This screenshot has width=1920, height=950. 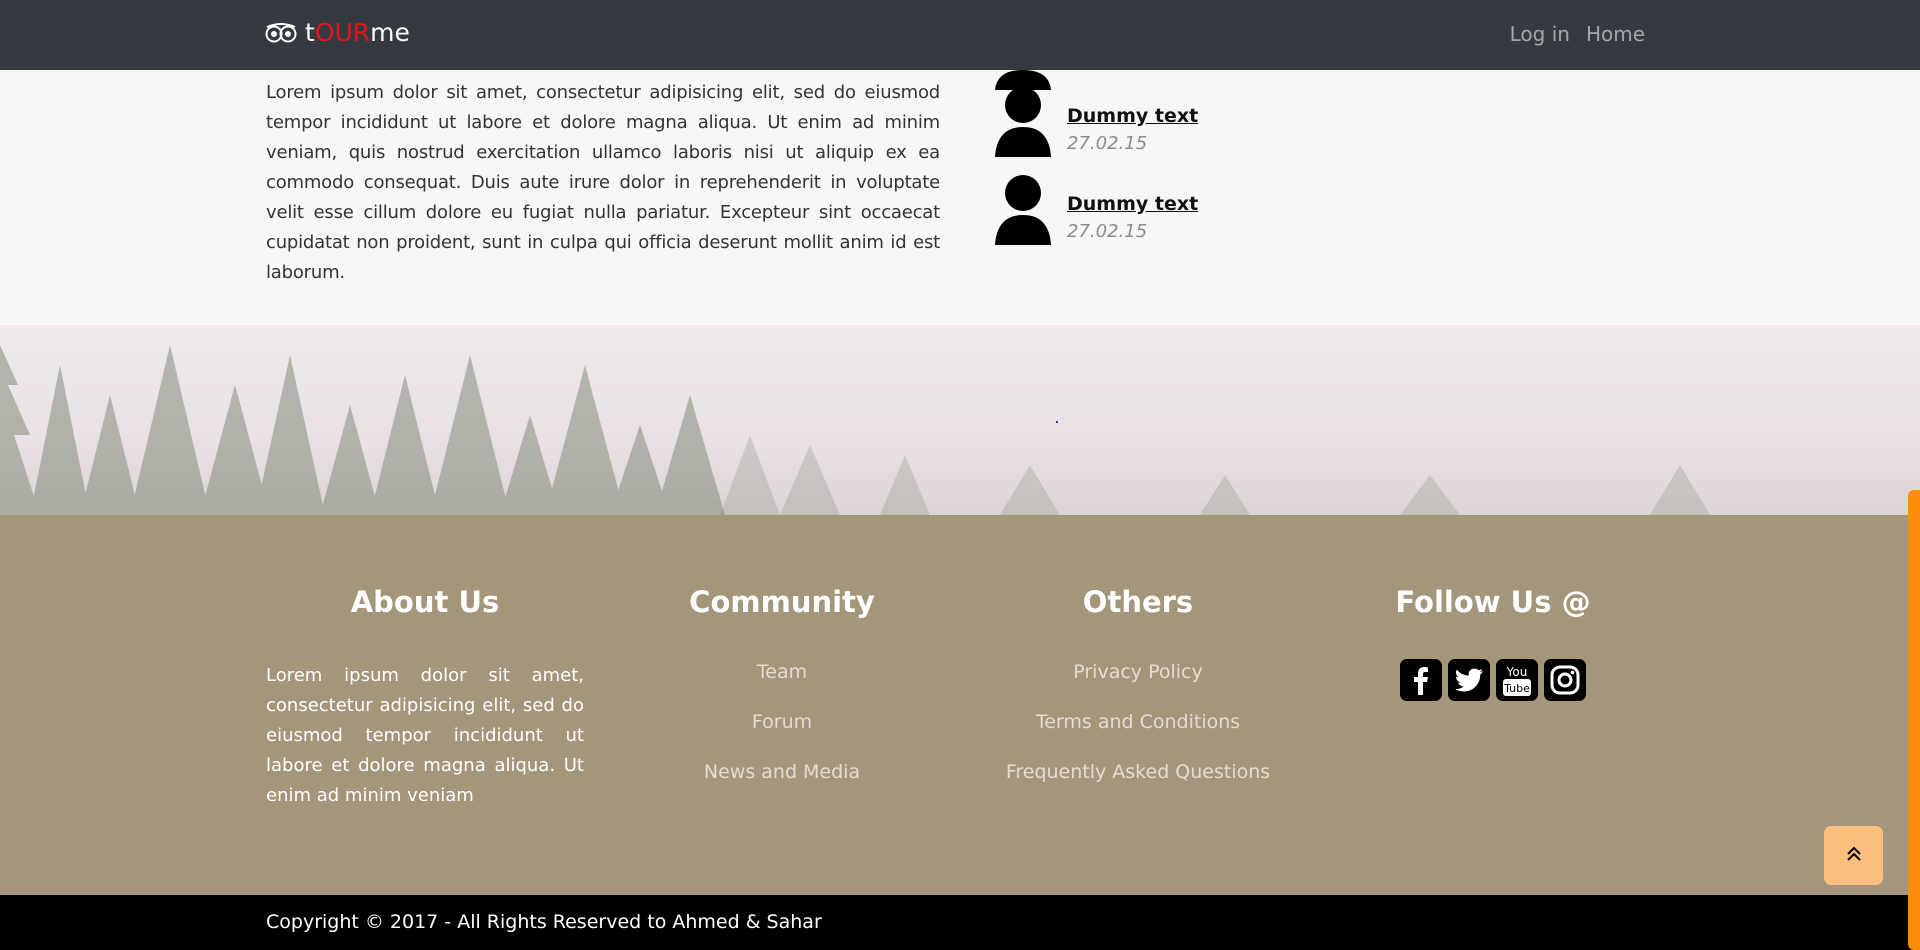 I want to click on brand-logo: t OUR me, so click(x=337, y=32).